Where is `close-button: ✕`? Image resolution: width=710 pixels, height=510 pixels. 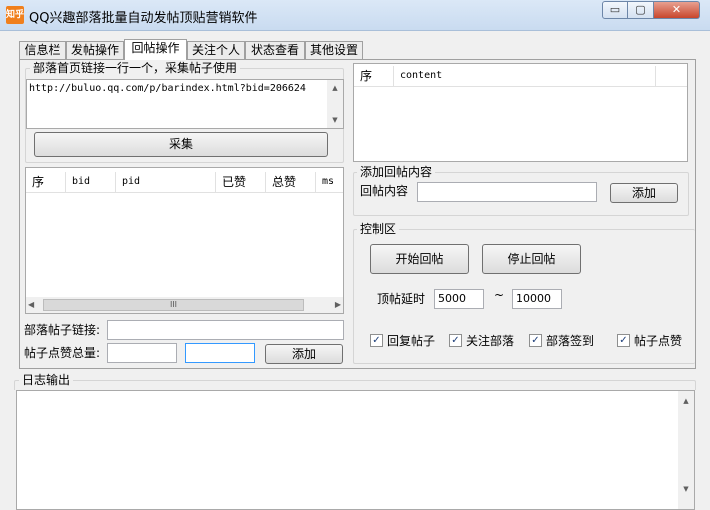
close-button: ✕ is located at coordinates (677, 10).